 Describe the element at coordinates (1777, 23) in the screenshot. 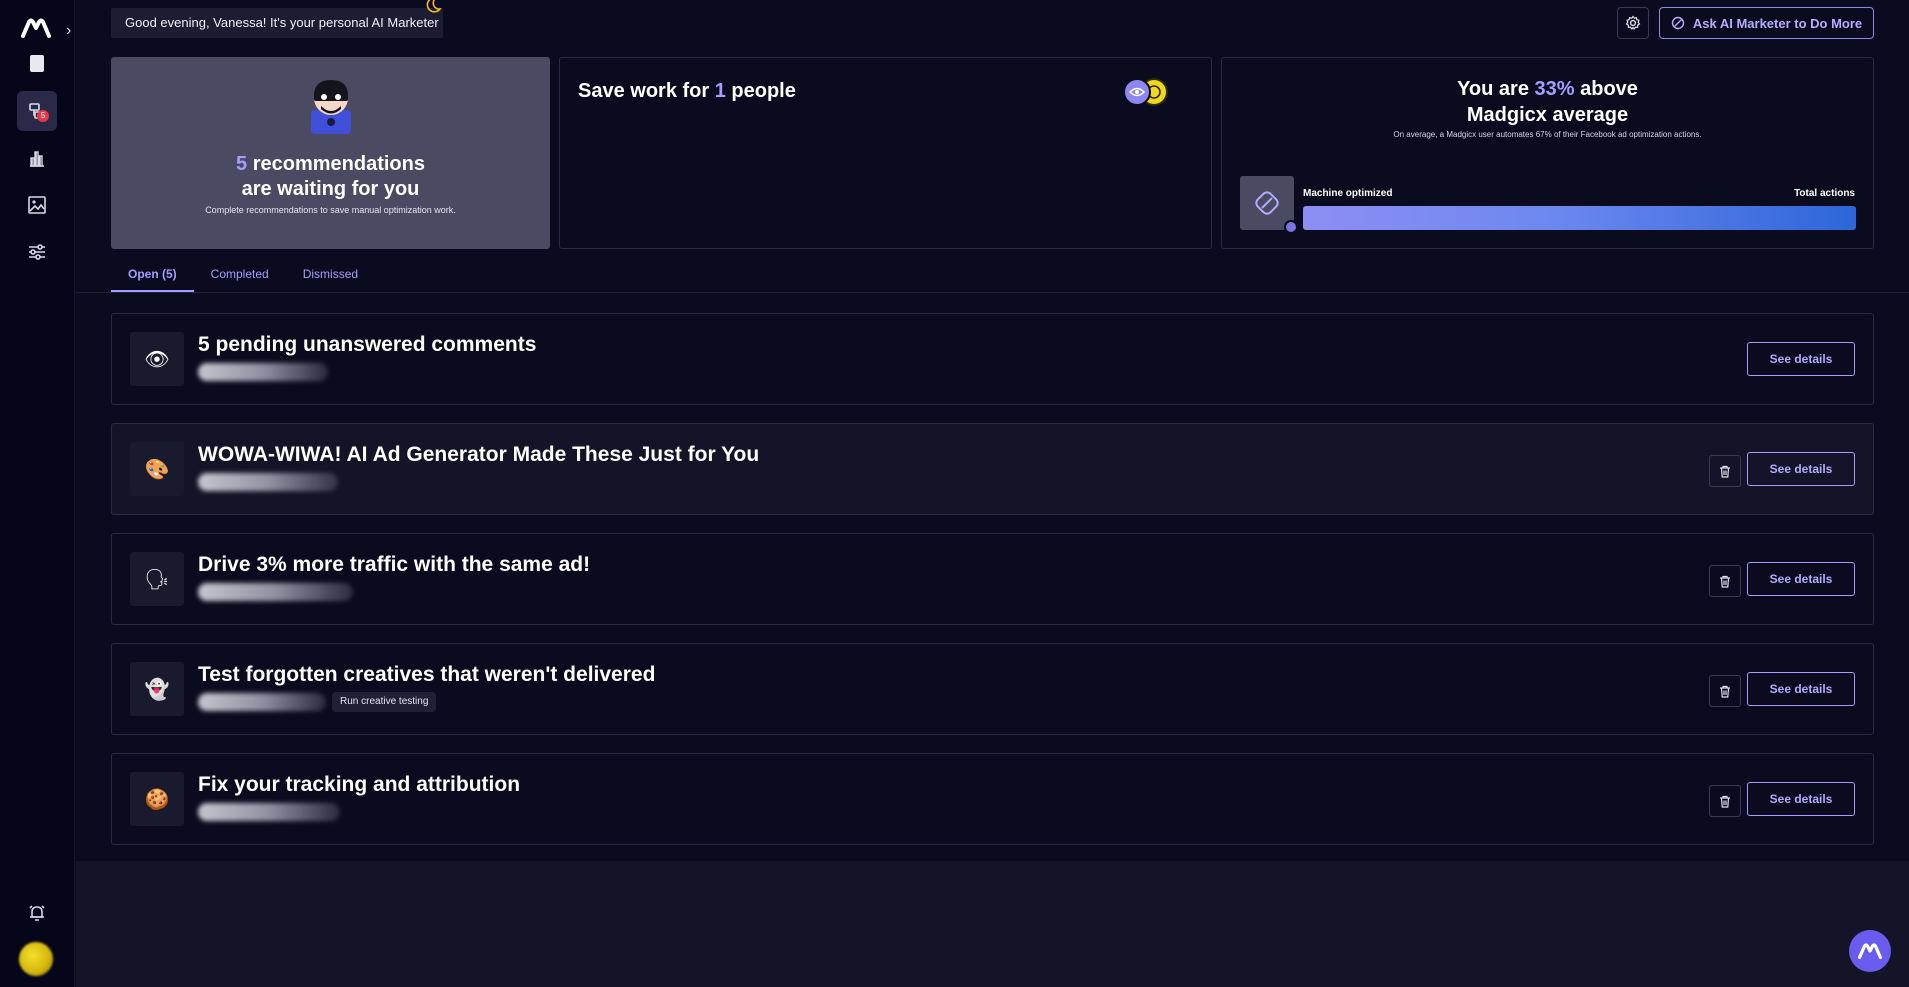

I see `ask-button-label: Ask AI Marketer to Do More` at that location.